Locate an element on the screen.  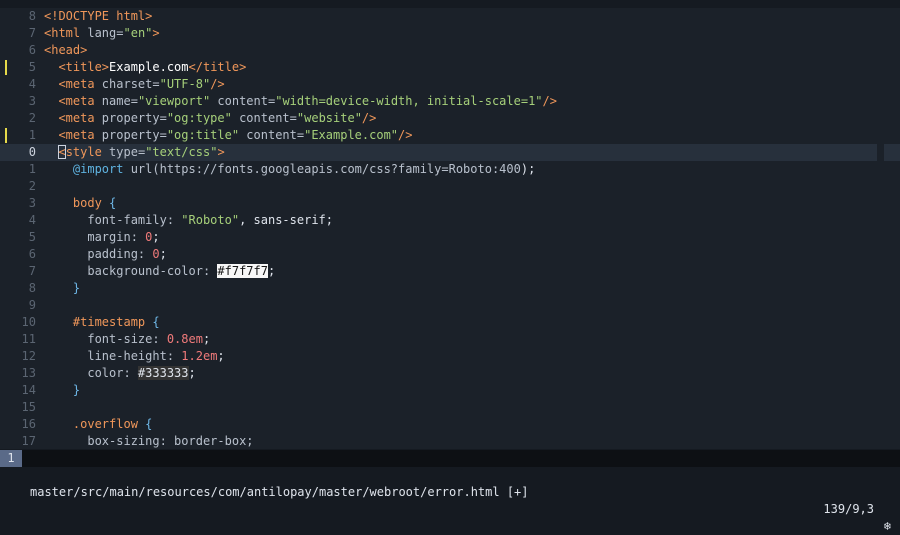
code-line: 17 box-sizing: border-box; is located at coordinates (450, 441).